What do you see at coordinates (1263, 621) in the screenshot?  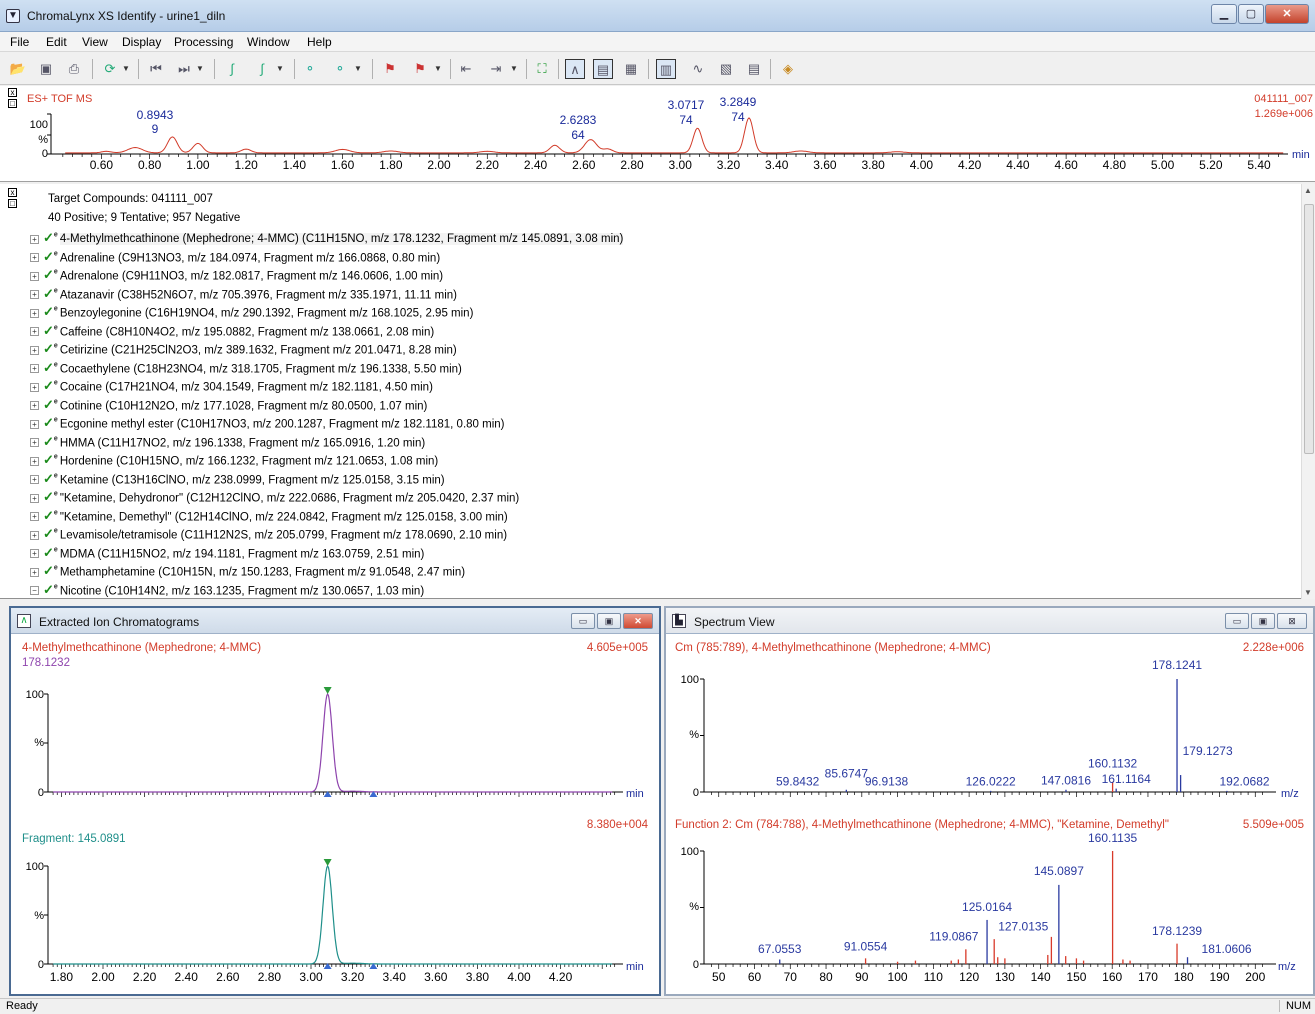 I see `spectrum-restore-icon: ▣` at bounding box center [1263, 621].